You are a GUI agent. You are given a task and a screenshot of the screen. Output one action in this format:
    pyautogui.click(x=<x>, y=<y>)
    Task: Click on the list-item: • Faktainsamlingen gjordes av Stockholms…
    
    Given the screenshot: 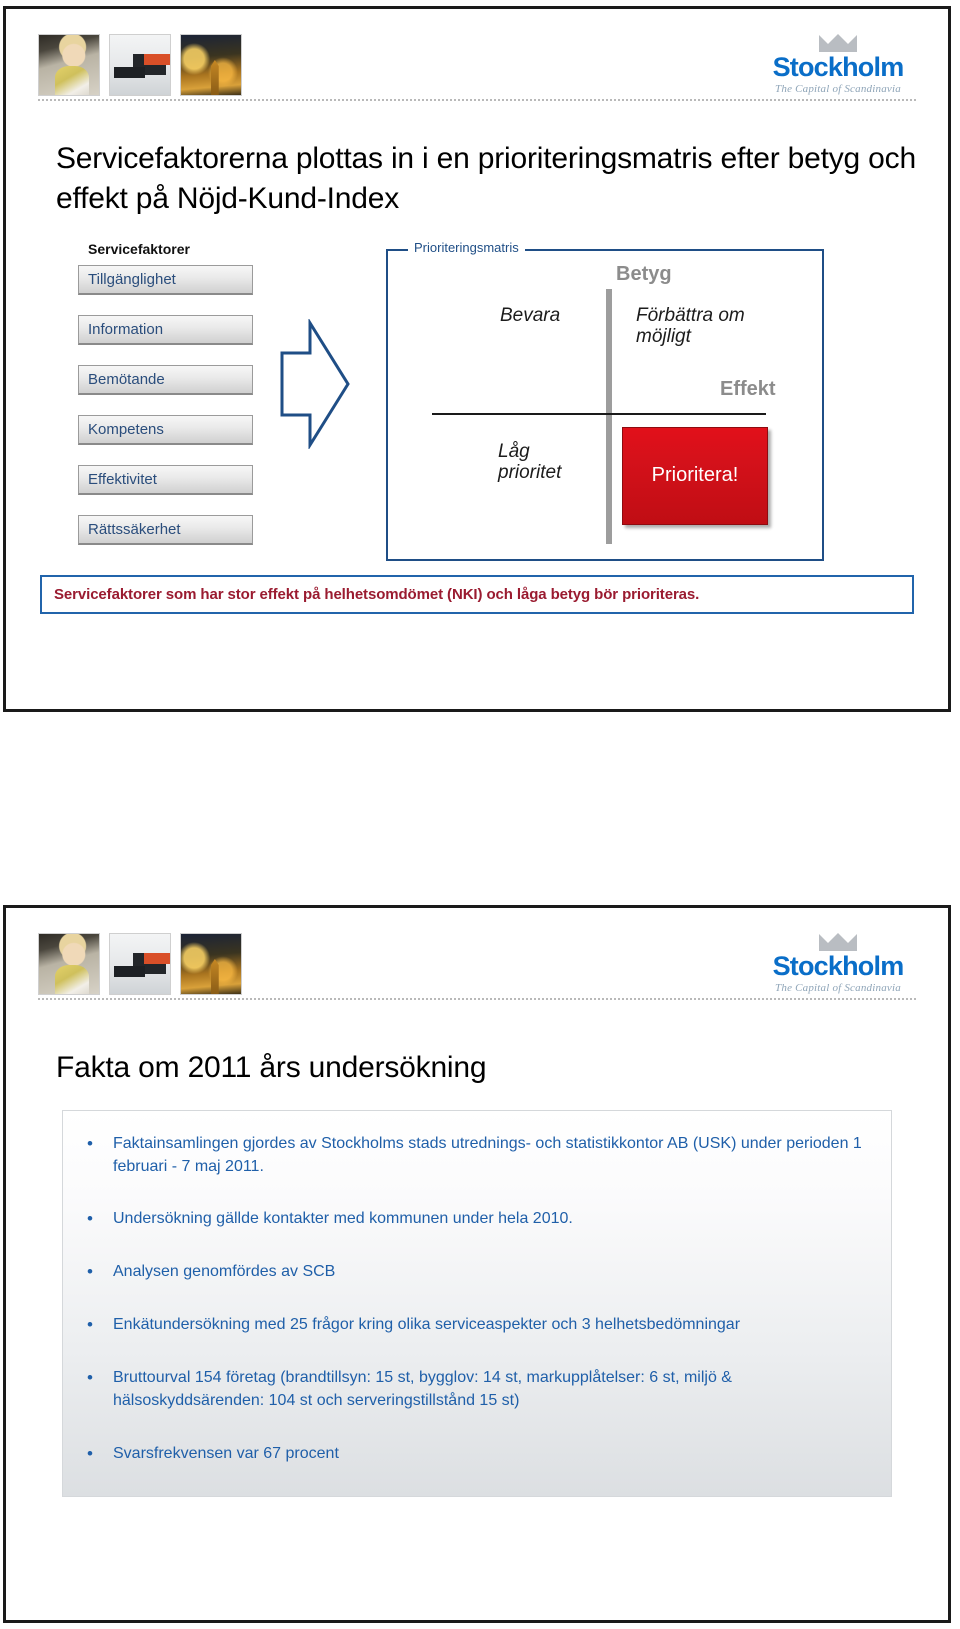 What is the action you would take?
    pyautogui.click(x=477, y=1155)
    